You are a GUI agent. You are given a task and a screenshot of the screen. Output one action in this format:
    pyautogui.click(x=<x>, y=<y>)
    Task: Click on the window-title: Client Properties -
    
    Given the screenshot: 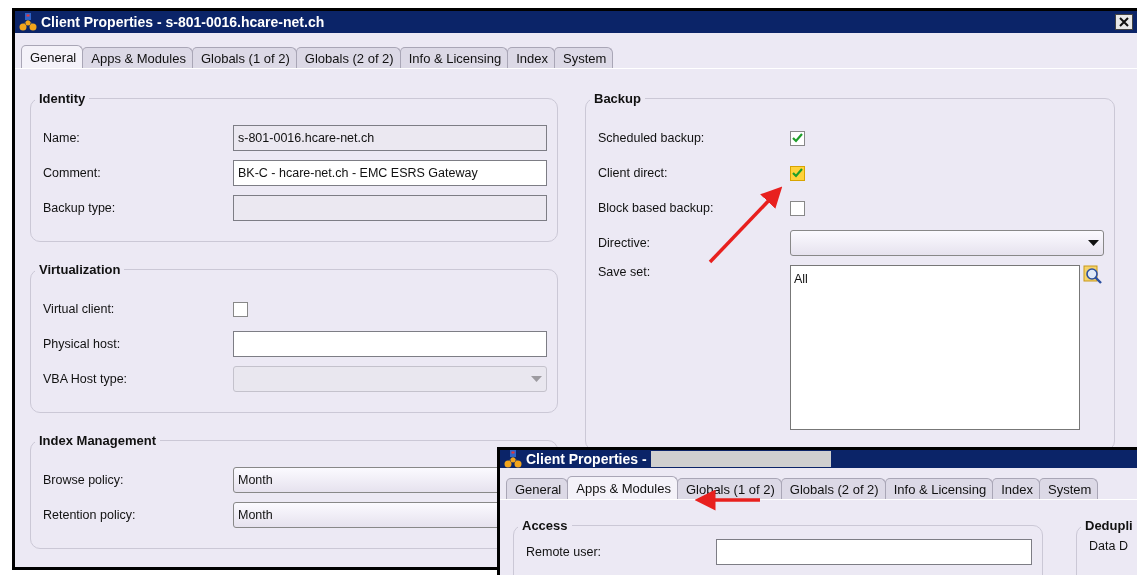 What is the action you would take?
    pyautogui.click(x=586, y=459)
    